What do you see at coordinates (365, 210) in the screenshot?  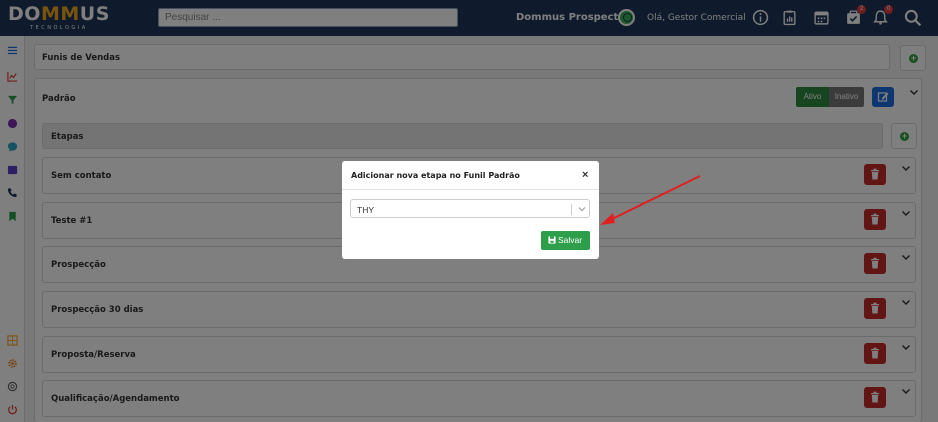 I see `stage-select-value: THY` at bounding box center [365, 210].